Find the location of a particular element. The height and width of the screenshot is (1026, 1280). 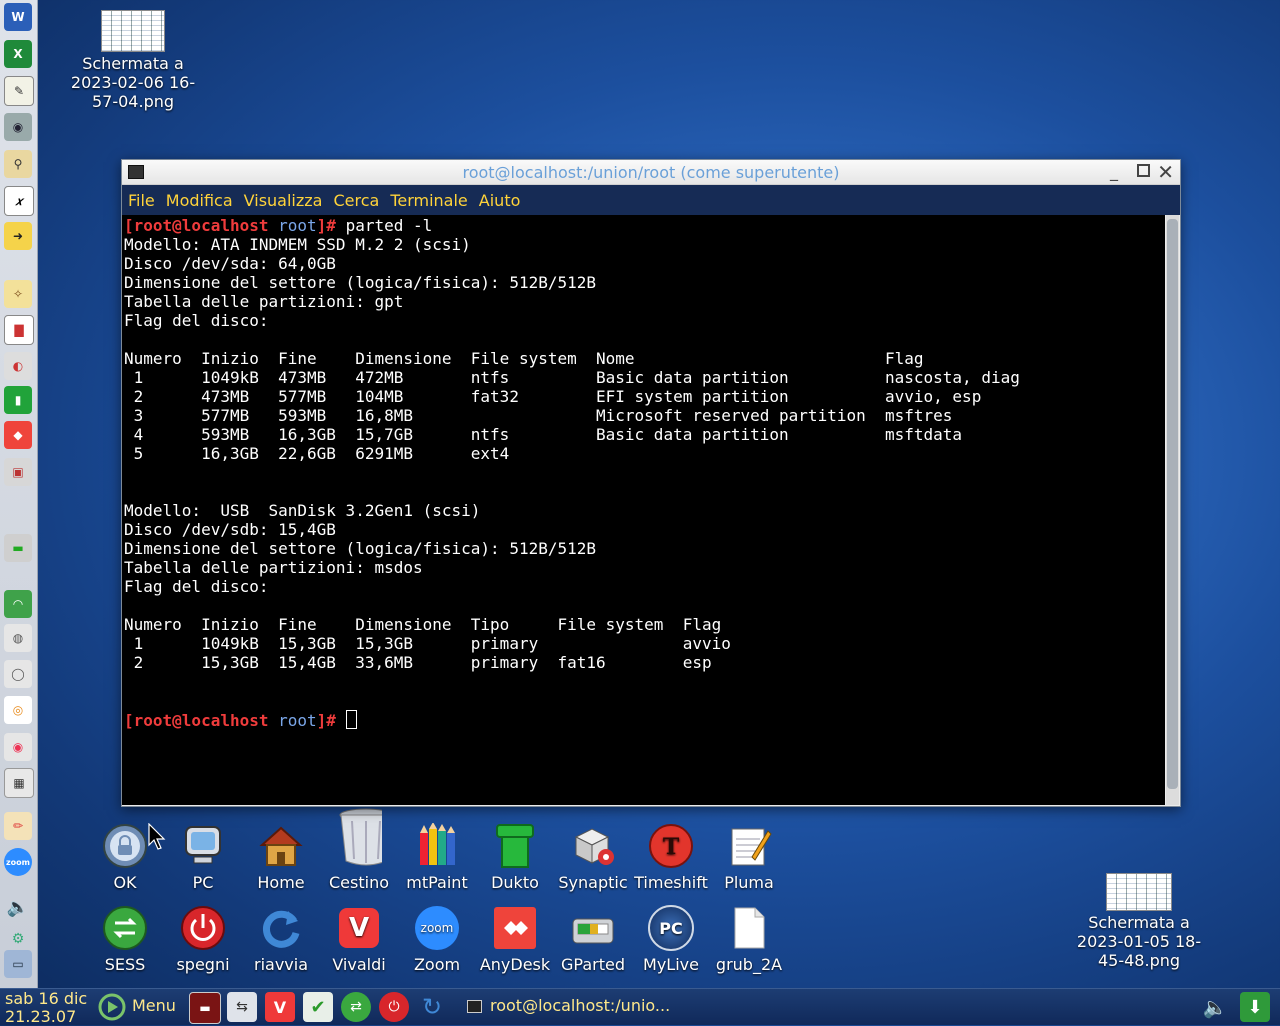

formula-icon: 𝑥 is located at coordinates (19, 201).